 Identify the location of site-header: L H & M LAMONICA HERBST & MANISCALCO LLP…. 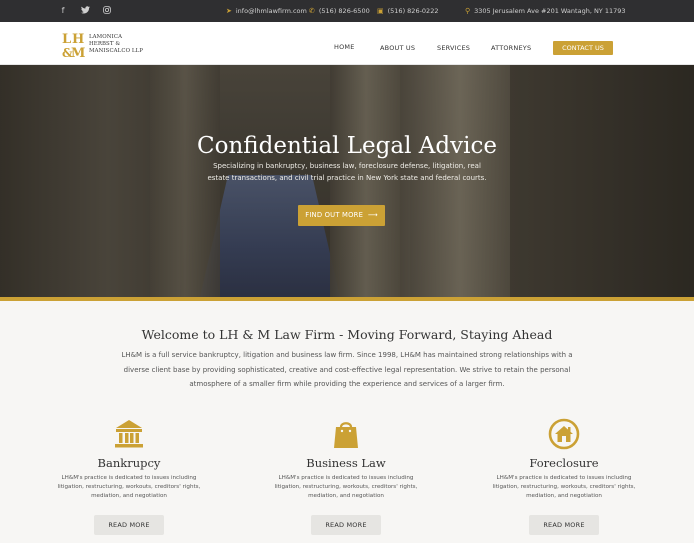
(347, 43).